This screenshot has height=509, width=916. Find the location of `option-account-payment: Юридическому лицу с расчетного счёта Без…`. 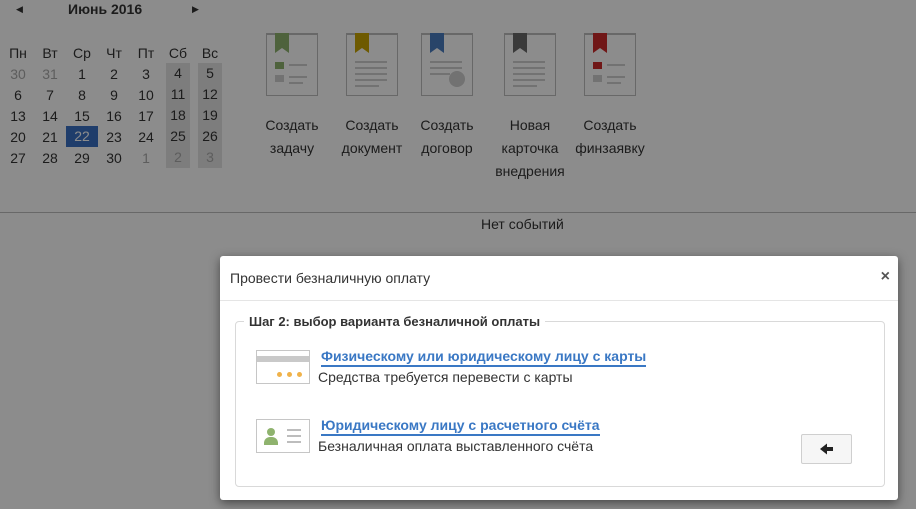

option-account-payment: Юридическому лицу с расчетного счёта Без… is located at coordinates (556, 442).